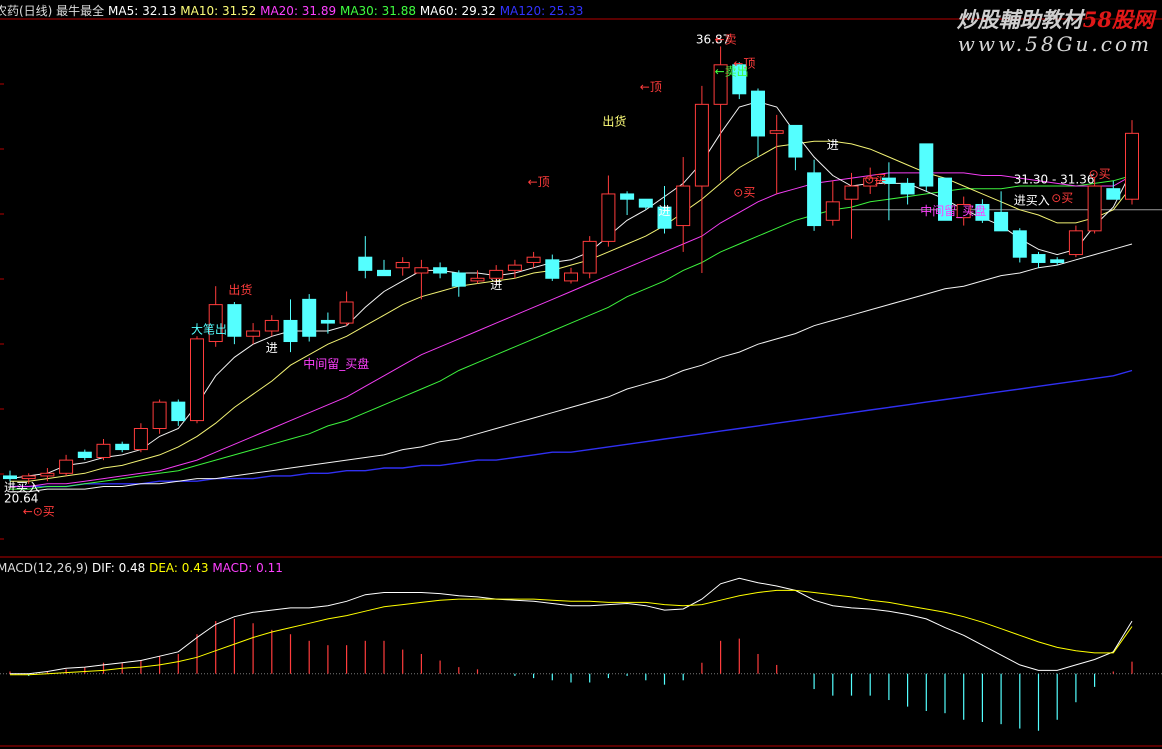 The height and width of the screenshot is (749, 1162). What do you see at coordinates (539, 11) in the screenshot?
I see `ma-label-5: MA120: 25.33` at bounding box center [539, 11].